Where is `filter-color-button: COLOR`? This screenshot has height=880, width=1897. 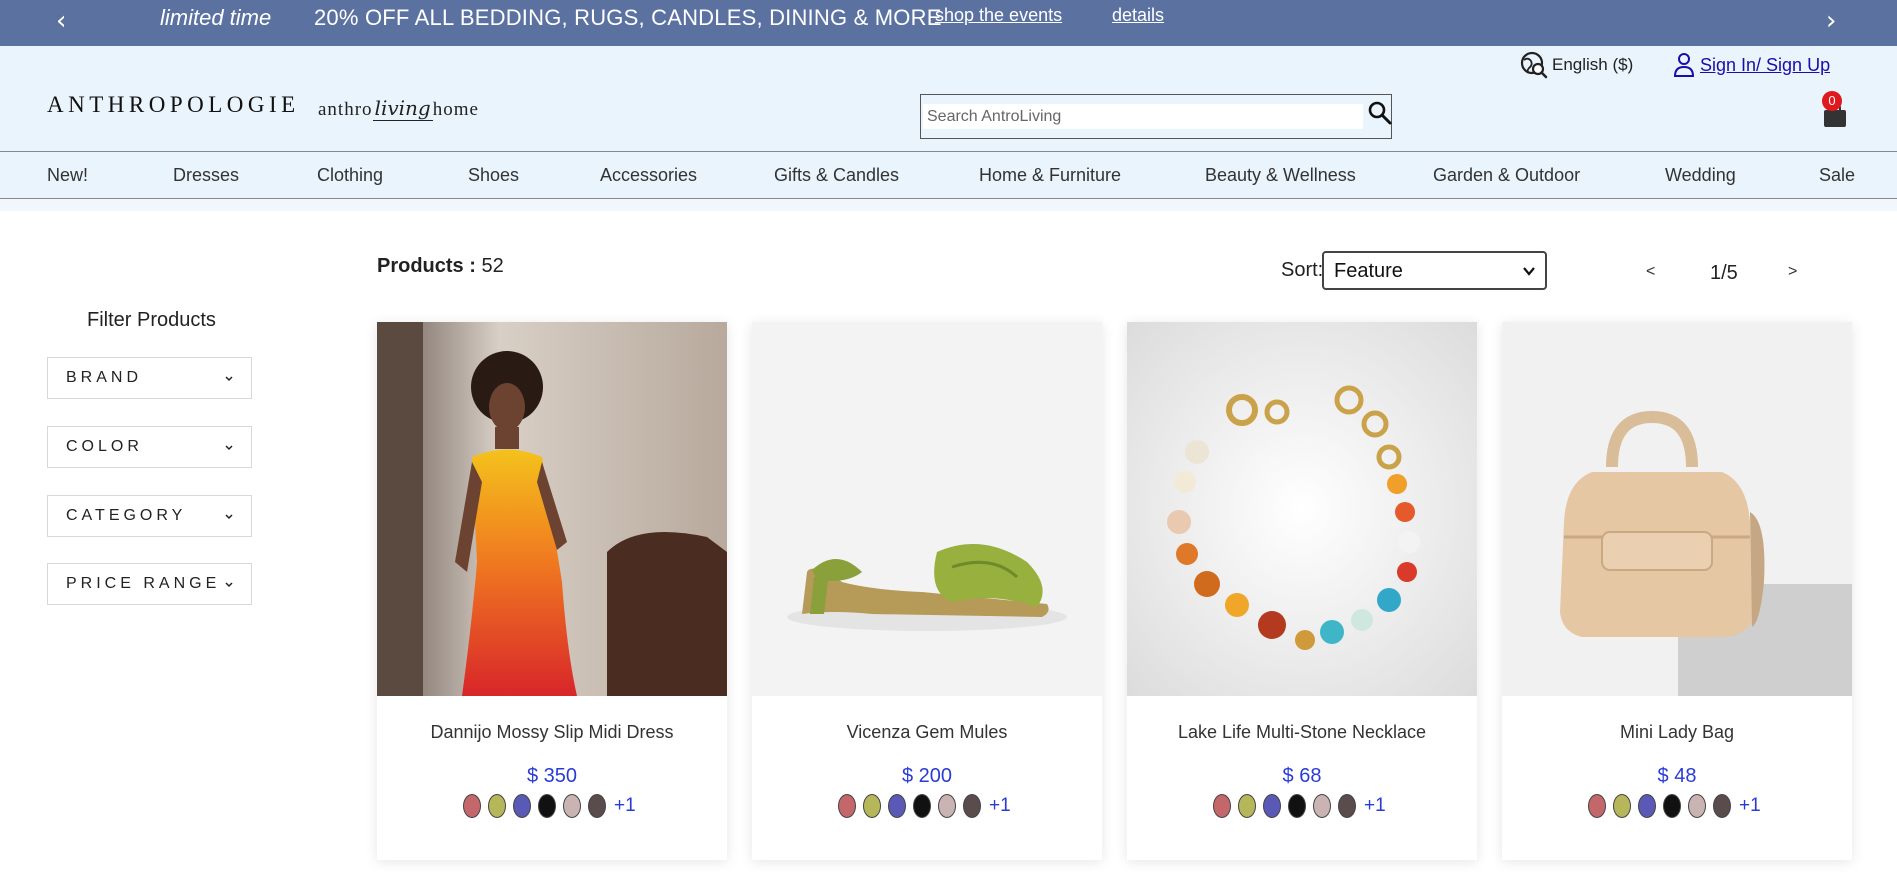 filter-color-button: COLOR is located at coordinates (149, 447).